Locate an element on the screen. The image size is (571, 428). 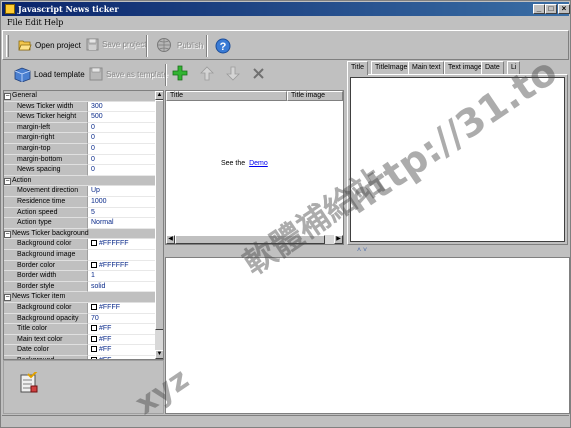
toolbar-grip is located at coordinates (7, 46).